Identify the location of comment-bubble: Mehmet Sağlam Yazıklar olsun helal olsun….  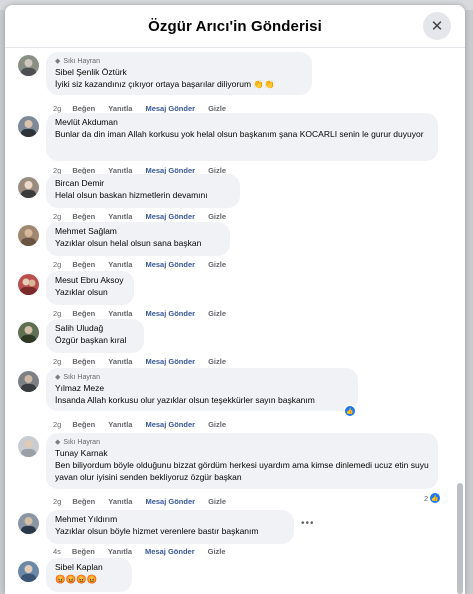
(138, 239).